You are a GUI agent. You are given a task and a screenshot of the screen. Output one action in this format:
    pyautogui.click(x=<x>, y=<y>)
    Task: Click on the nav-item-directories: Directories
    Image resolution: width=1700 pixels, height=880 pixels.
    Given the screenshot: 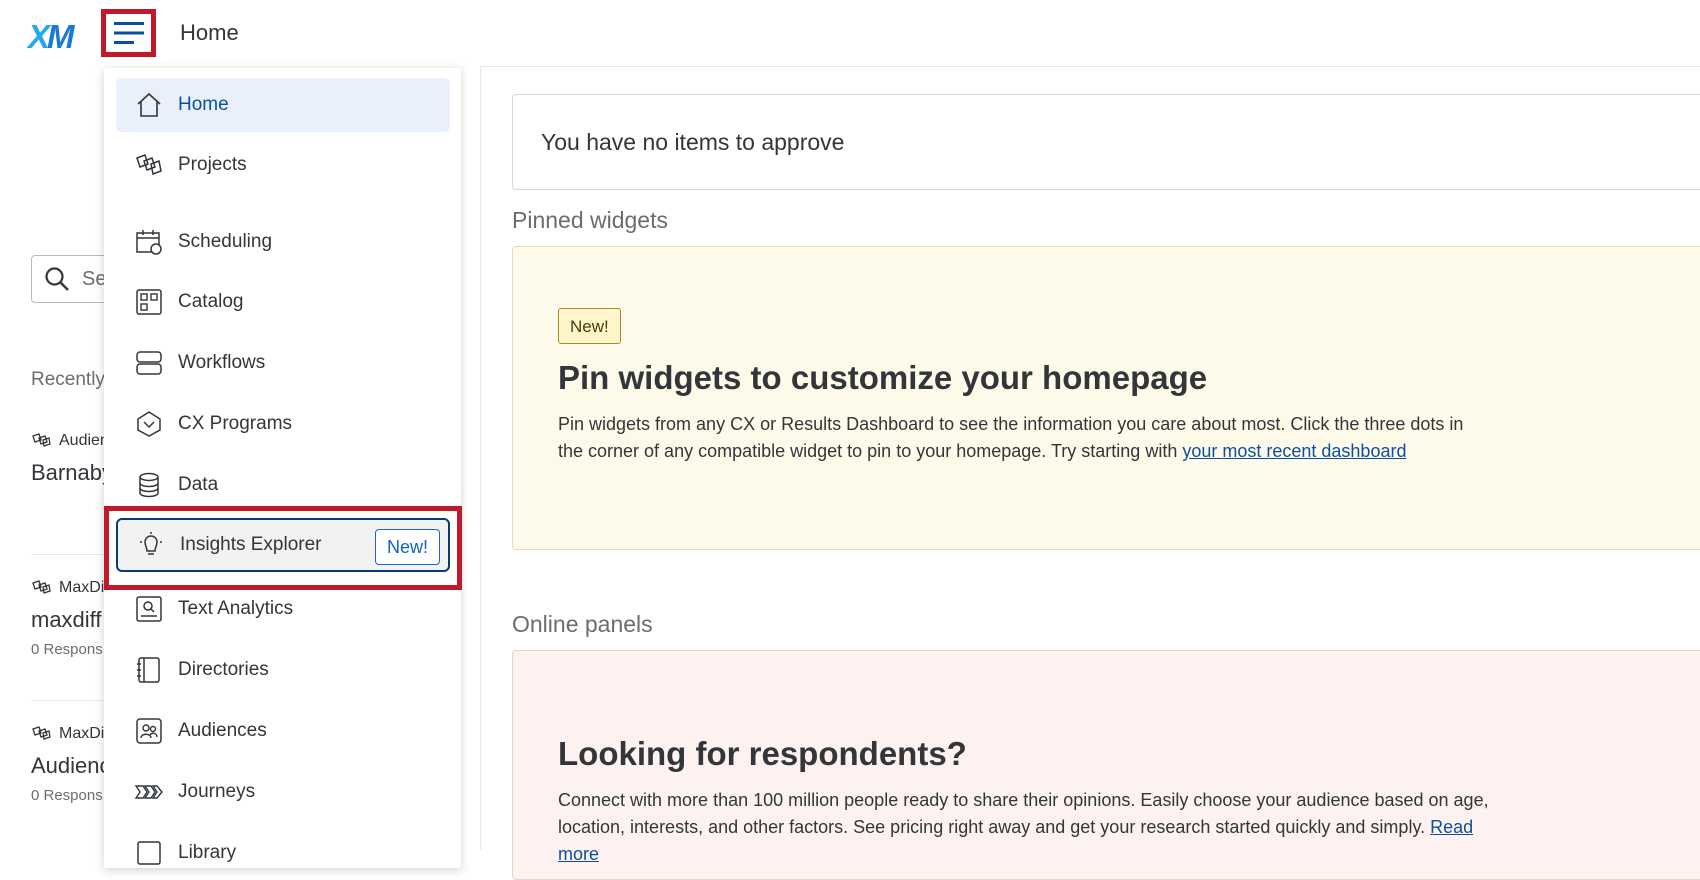 What is the action you would take?
    pyautogui.click(x=283, y=670)
    